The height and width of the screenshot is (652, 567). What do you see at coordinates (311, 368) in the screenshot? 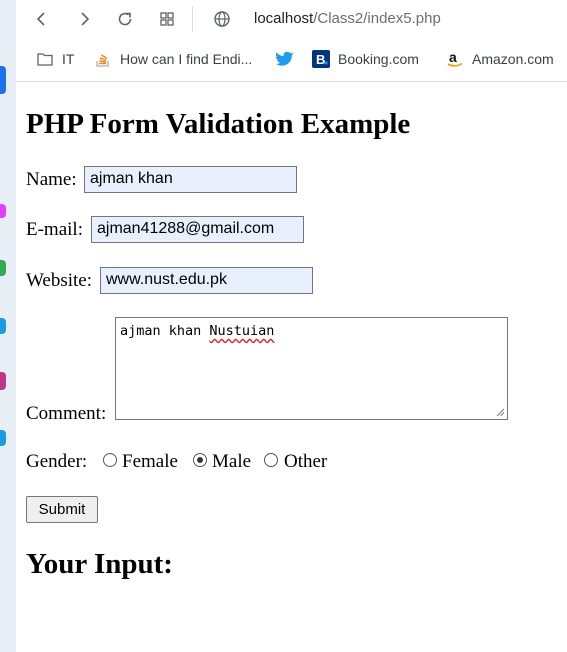
I see `comment-textarea: ajman khan Nustuian` at bounding box center [311, 368].